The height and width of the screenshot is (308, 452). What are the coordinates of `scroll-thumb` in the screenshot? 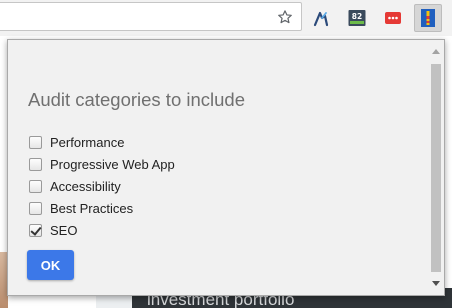 It's located at (436, 168).